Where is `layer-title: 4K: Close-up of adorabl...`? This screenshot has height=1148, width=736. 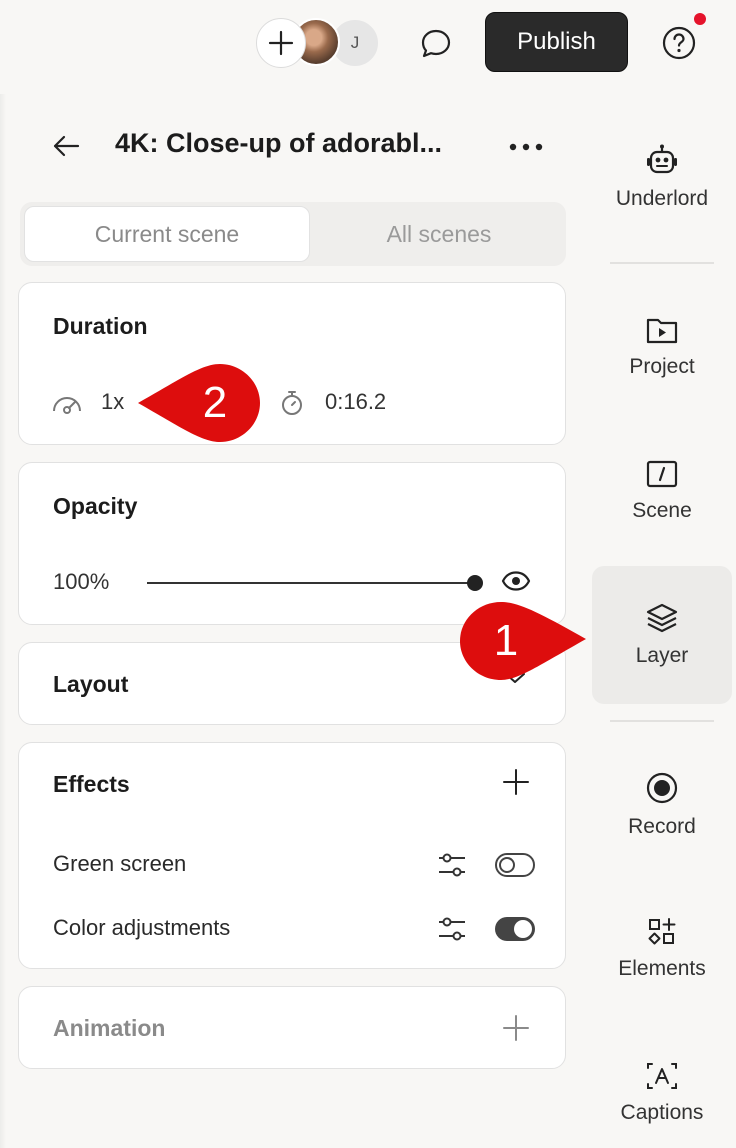 layer-title: 4K: Close-up of adorabl... is located at coordinates (279, 143).